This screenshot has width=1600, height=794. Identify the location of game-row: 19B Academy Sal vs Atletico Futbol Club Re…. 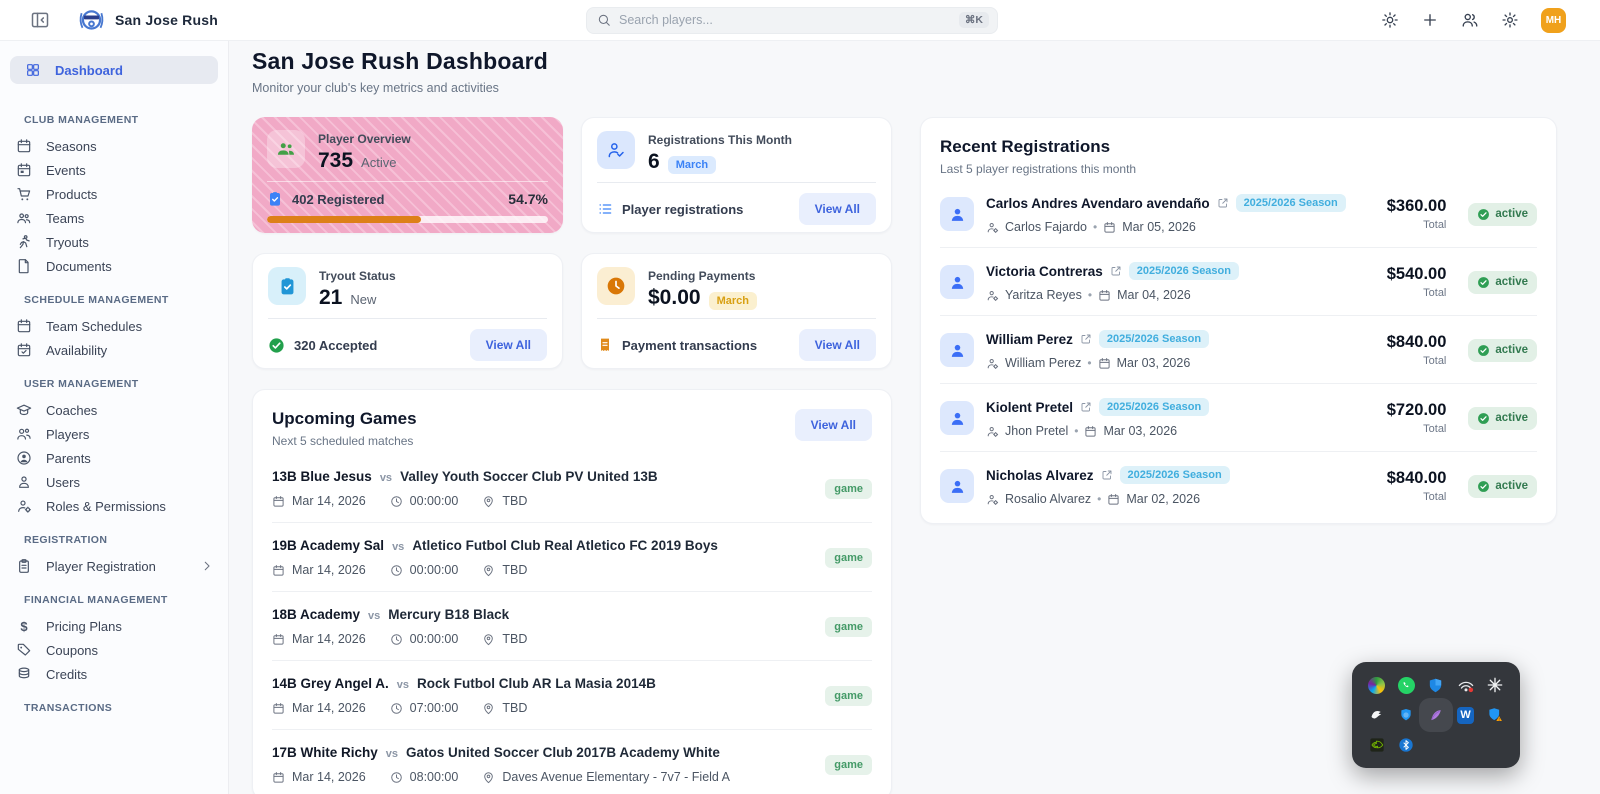
(572, 556).